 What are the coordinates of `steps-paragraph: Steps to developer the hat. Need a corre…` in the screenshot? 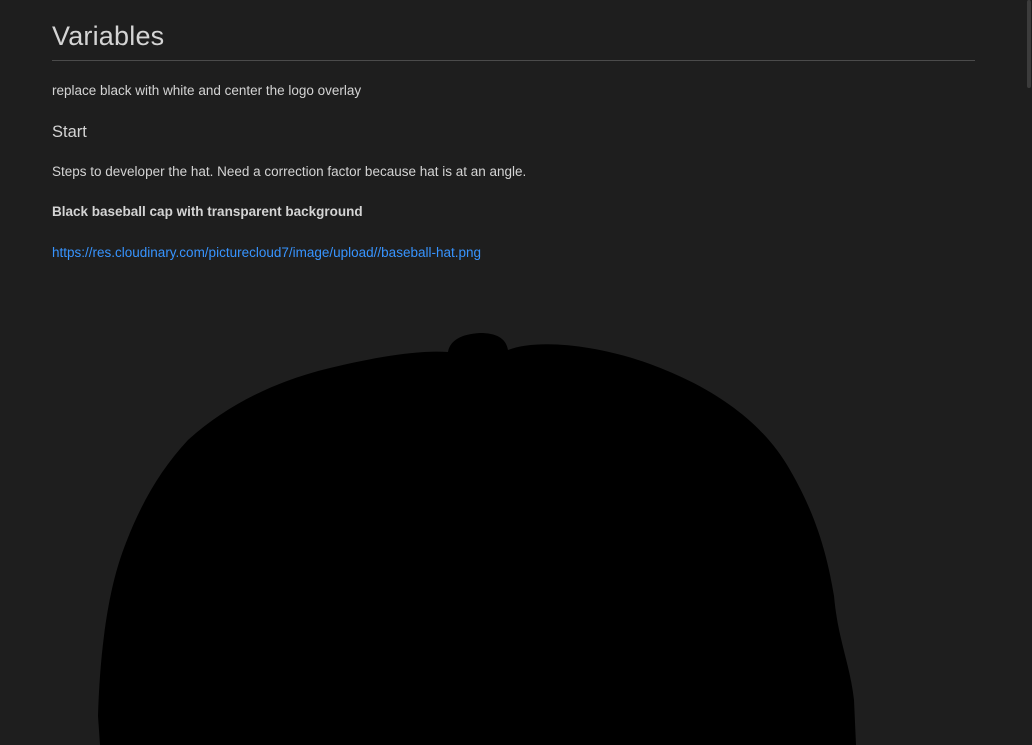 It's located at (289, 171).